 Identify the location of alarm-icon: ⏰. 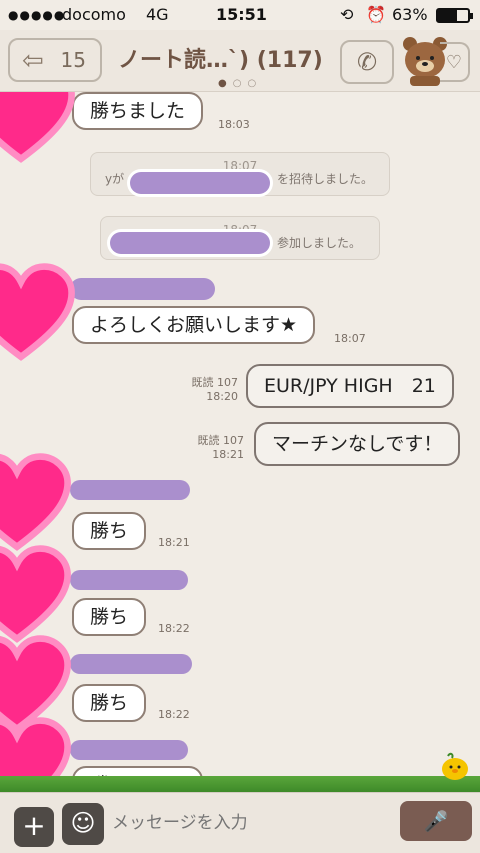
(376, 14).